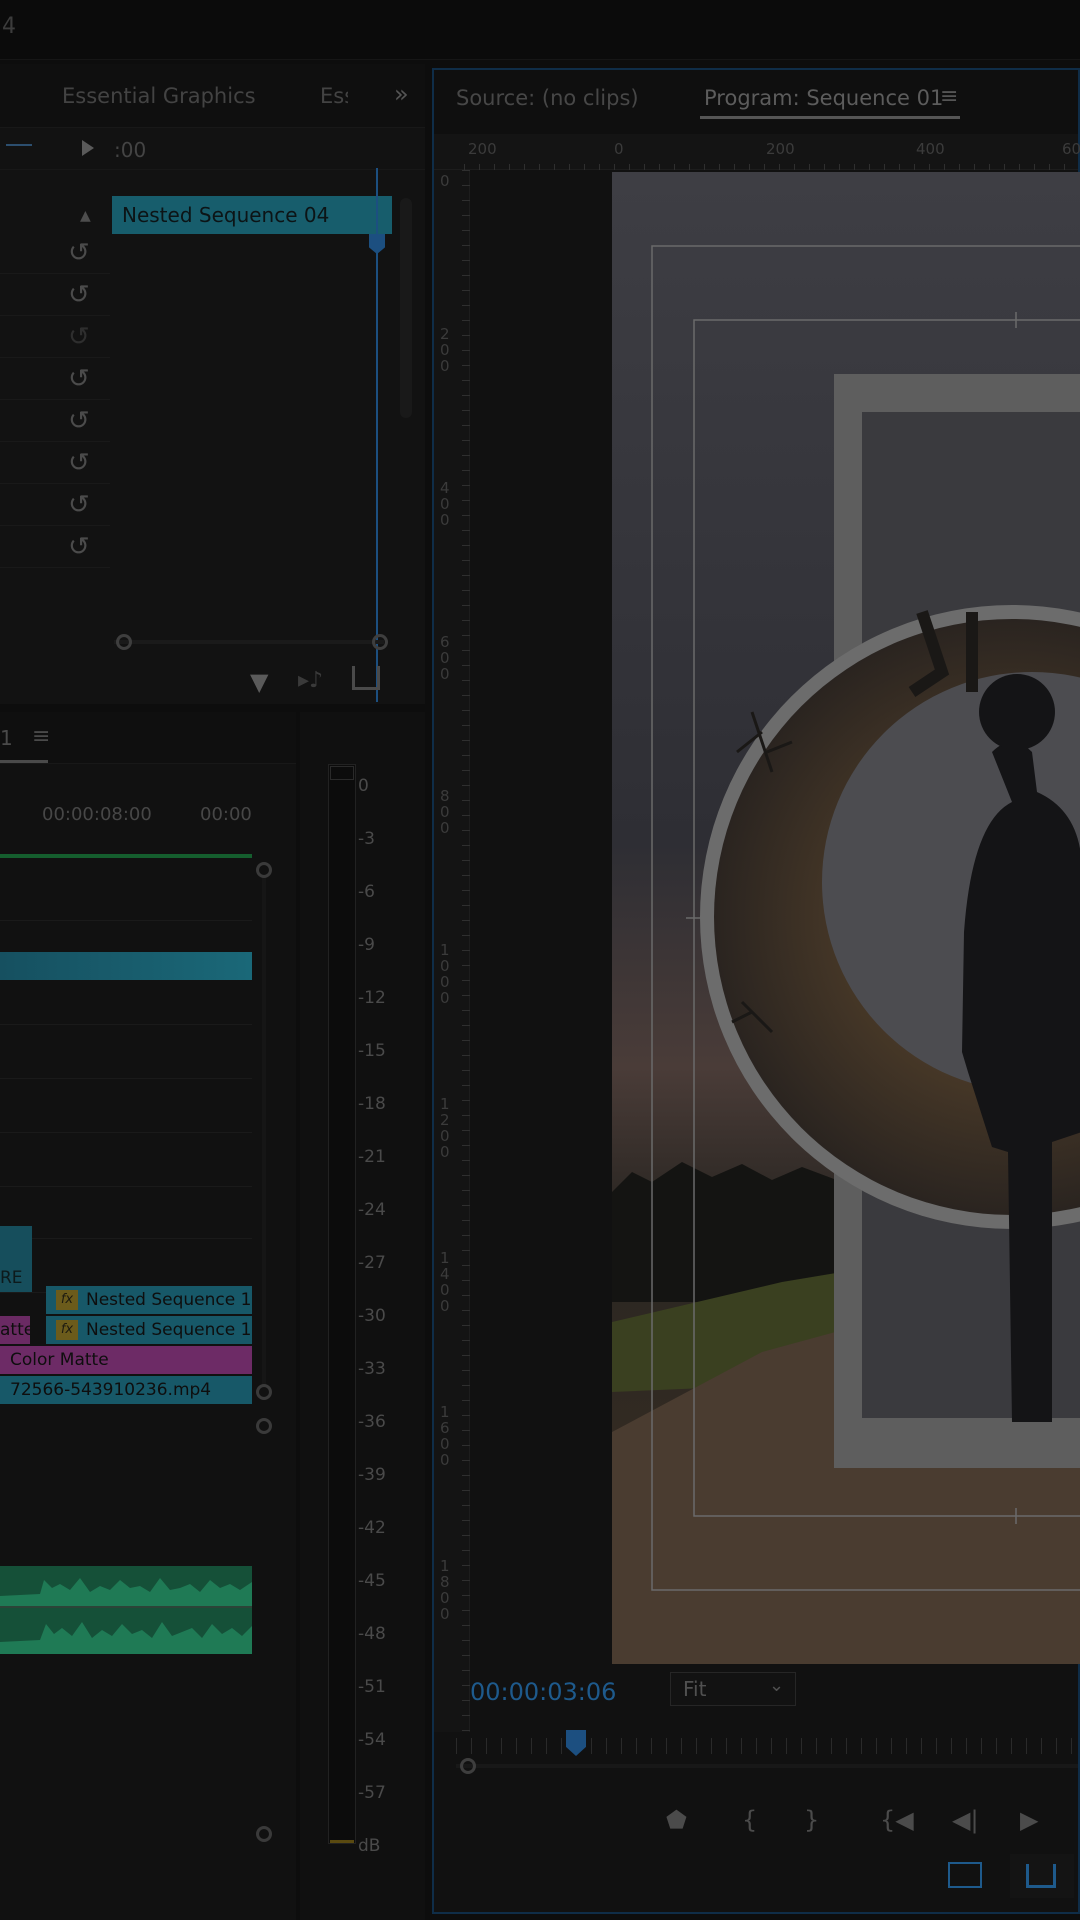 This screenshot has height=1920, width=1080. I want to click on panel-tab-row: Essential Graphics Ess », so click(212, 96).